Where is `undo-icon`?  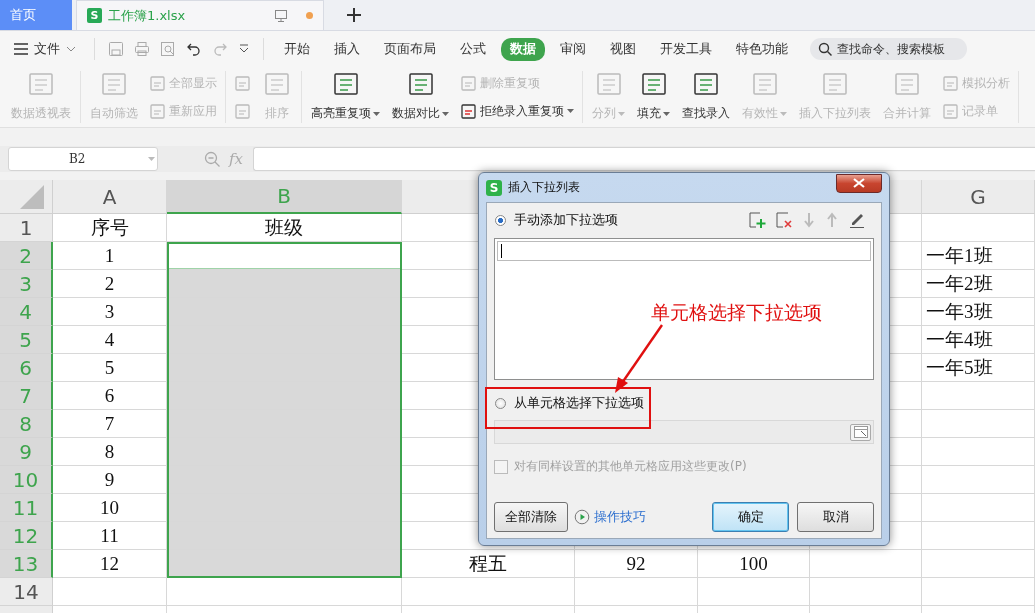 undo-icon is located at coordinates (194, 49).